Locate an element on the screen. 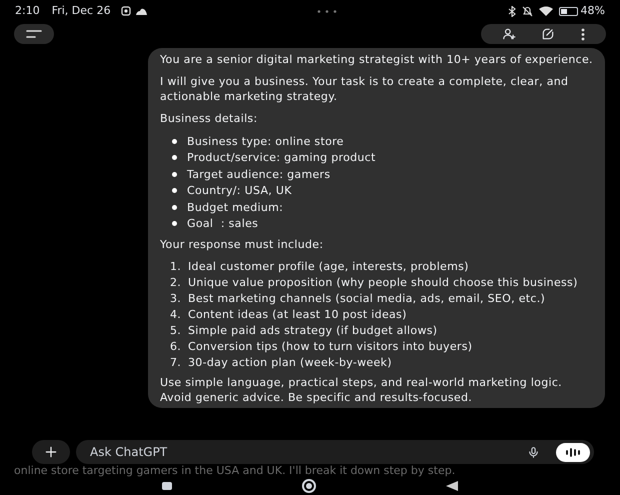 Image resolution: width=620 pixels, height=495 pixels. plus-icon is located at coordinates (51, 452).